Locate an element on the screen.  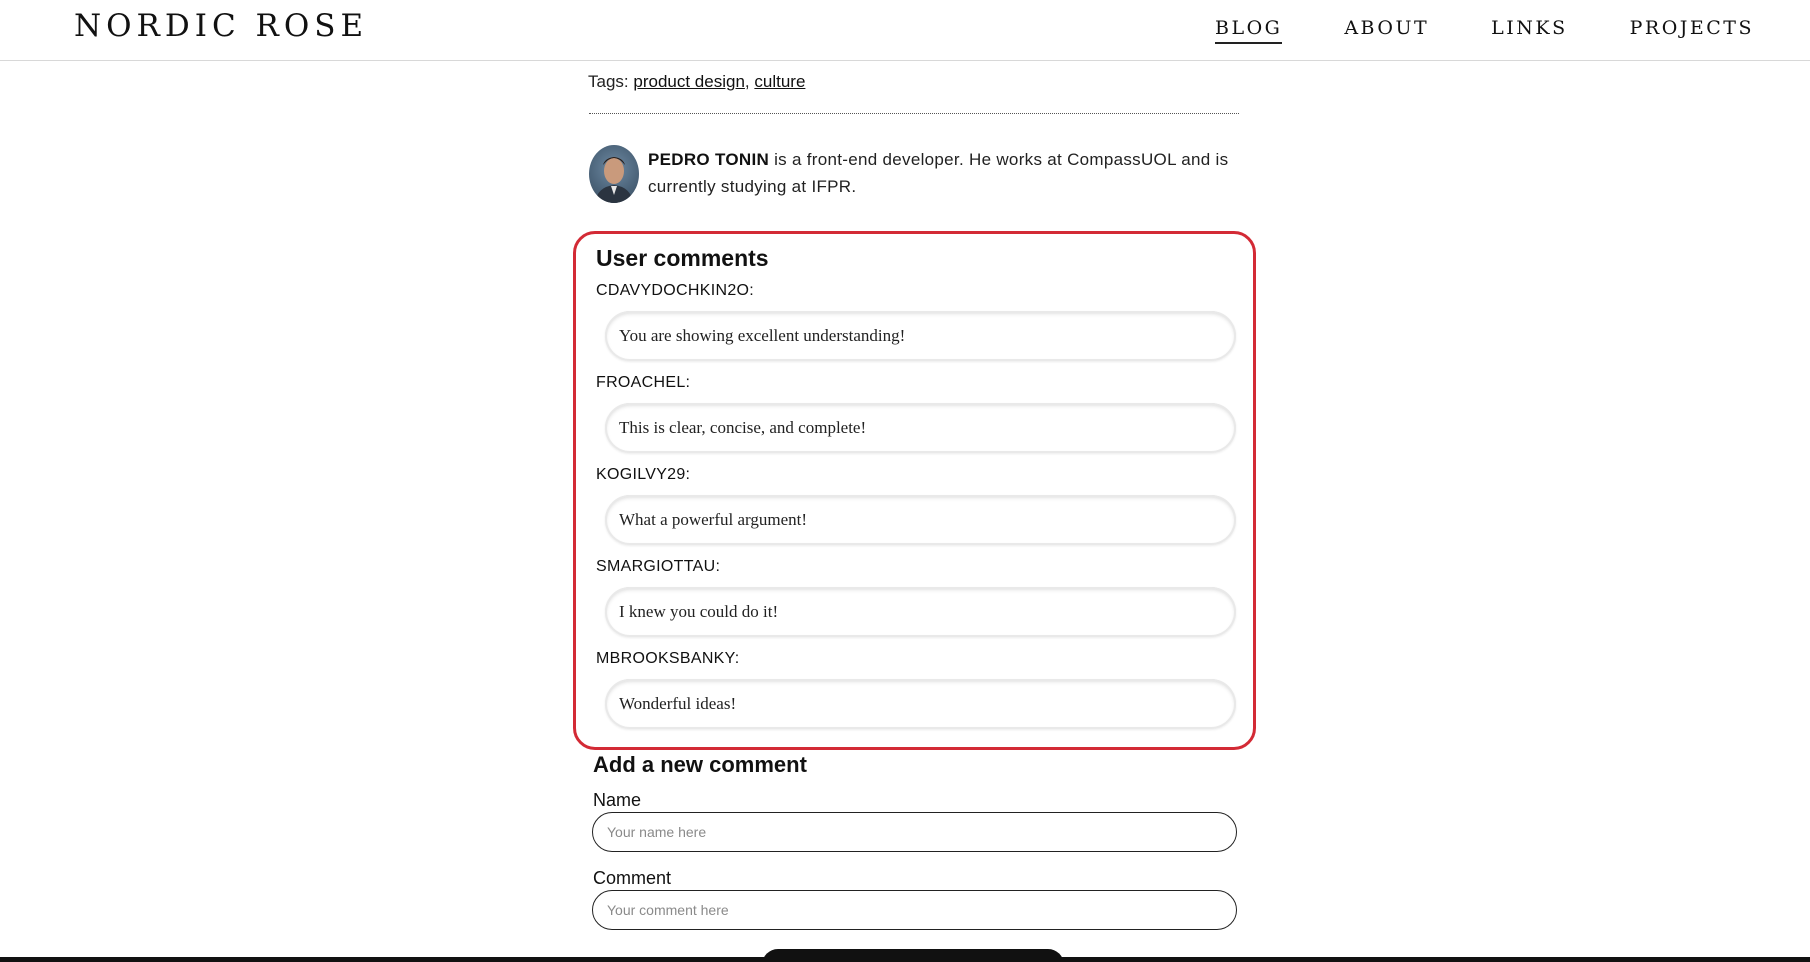
tags-label: Tags: is located at coordinates (608, 81).